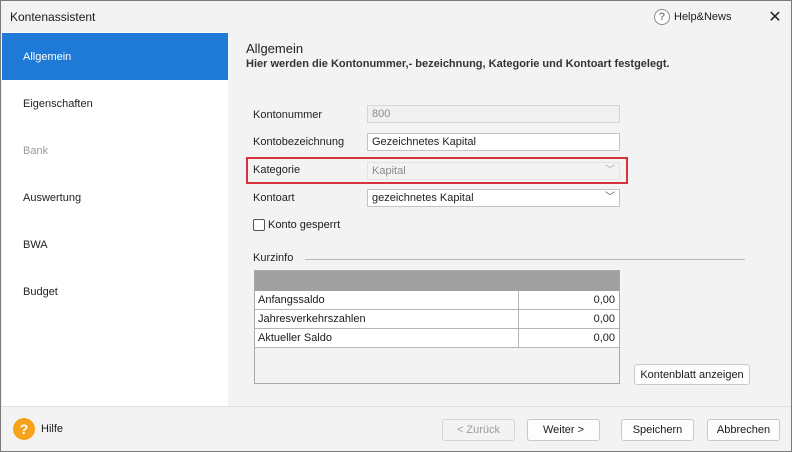  What do you see at coordinates (703, 17) in the screenshot?
I see `help-news-label: Help&News` at bounding box center [703, 17].